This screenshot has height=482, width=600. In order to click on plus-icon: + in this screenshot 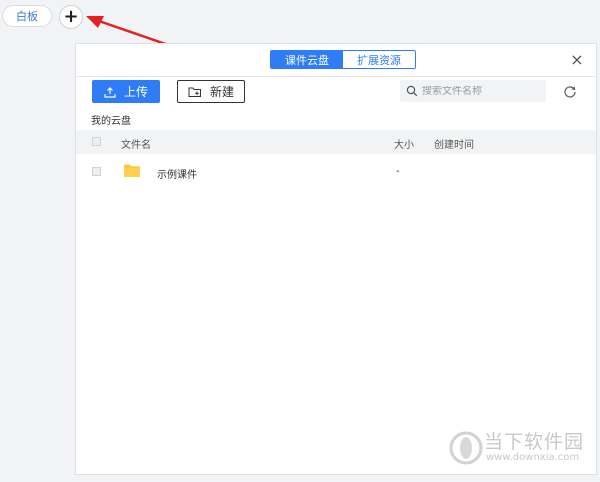, I will do `click(71, 16)`.